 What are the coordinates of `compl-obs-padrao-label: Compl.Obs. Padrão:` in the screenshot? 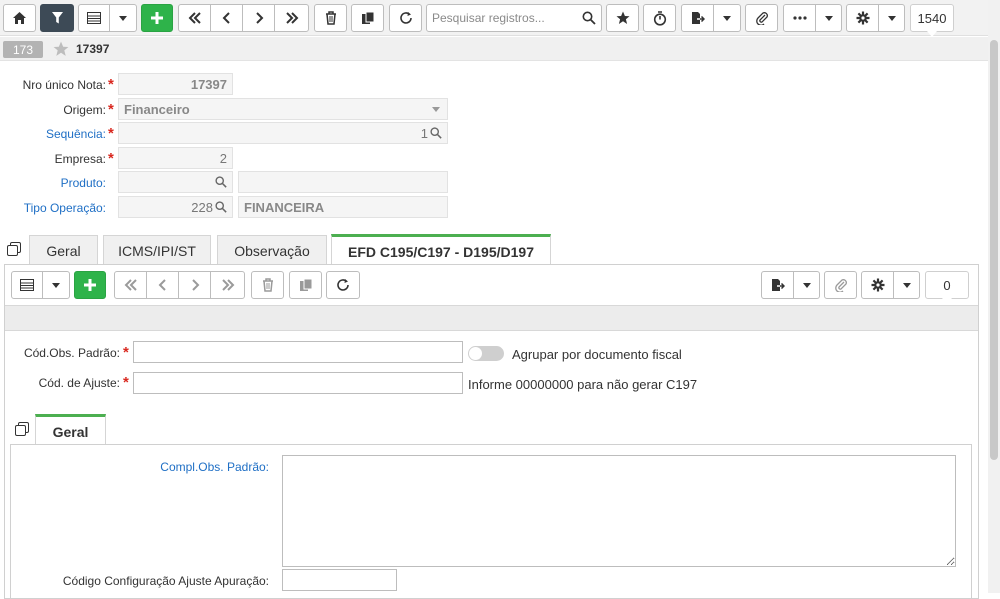 It's located at (134, 467).